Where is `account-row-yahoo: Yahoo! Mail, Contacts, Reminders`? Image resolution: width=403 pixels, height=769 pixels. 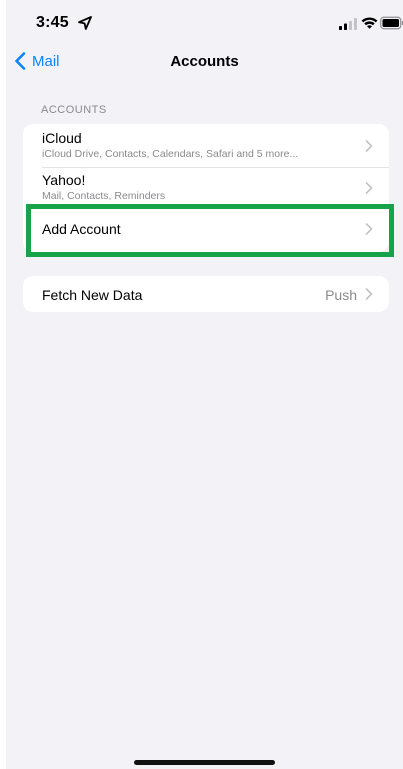 account-row-yahoo: Yahoo! Mail, Contacts, Reminders is located at coordinates (206, 187).